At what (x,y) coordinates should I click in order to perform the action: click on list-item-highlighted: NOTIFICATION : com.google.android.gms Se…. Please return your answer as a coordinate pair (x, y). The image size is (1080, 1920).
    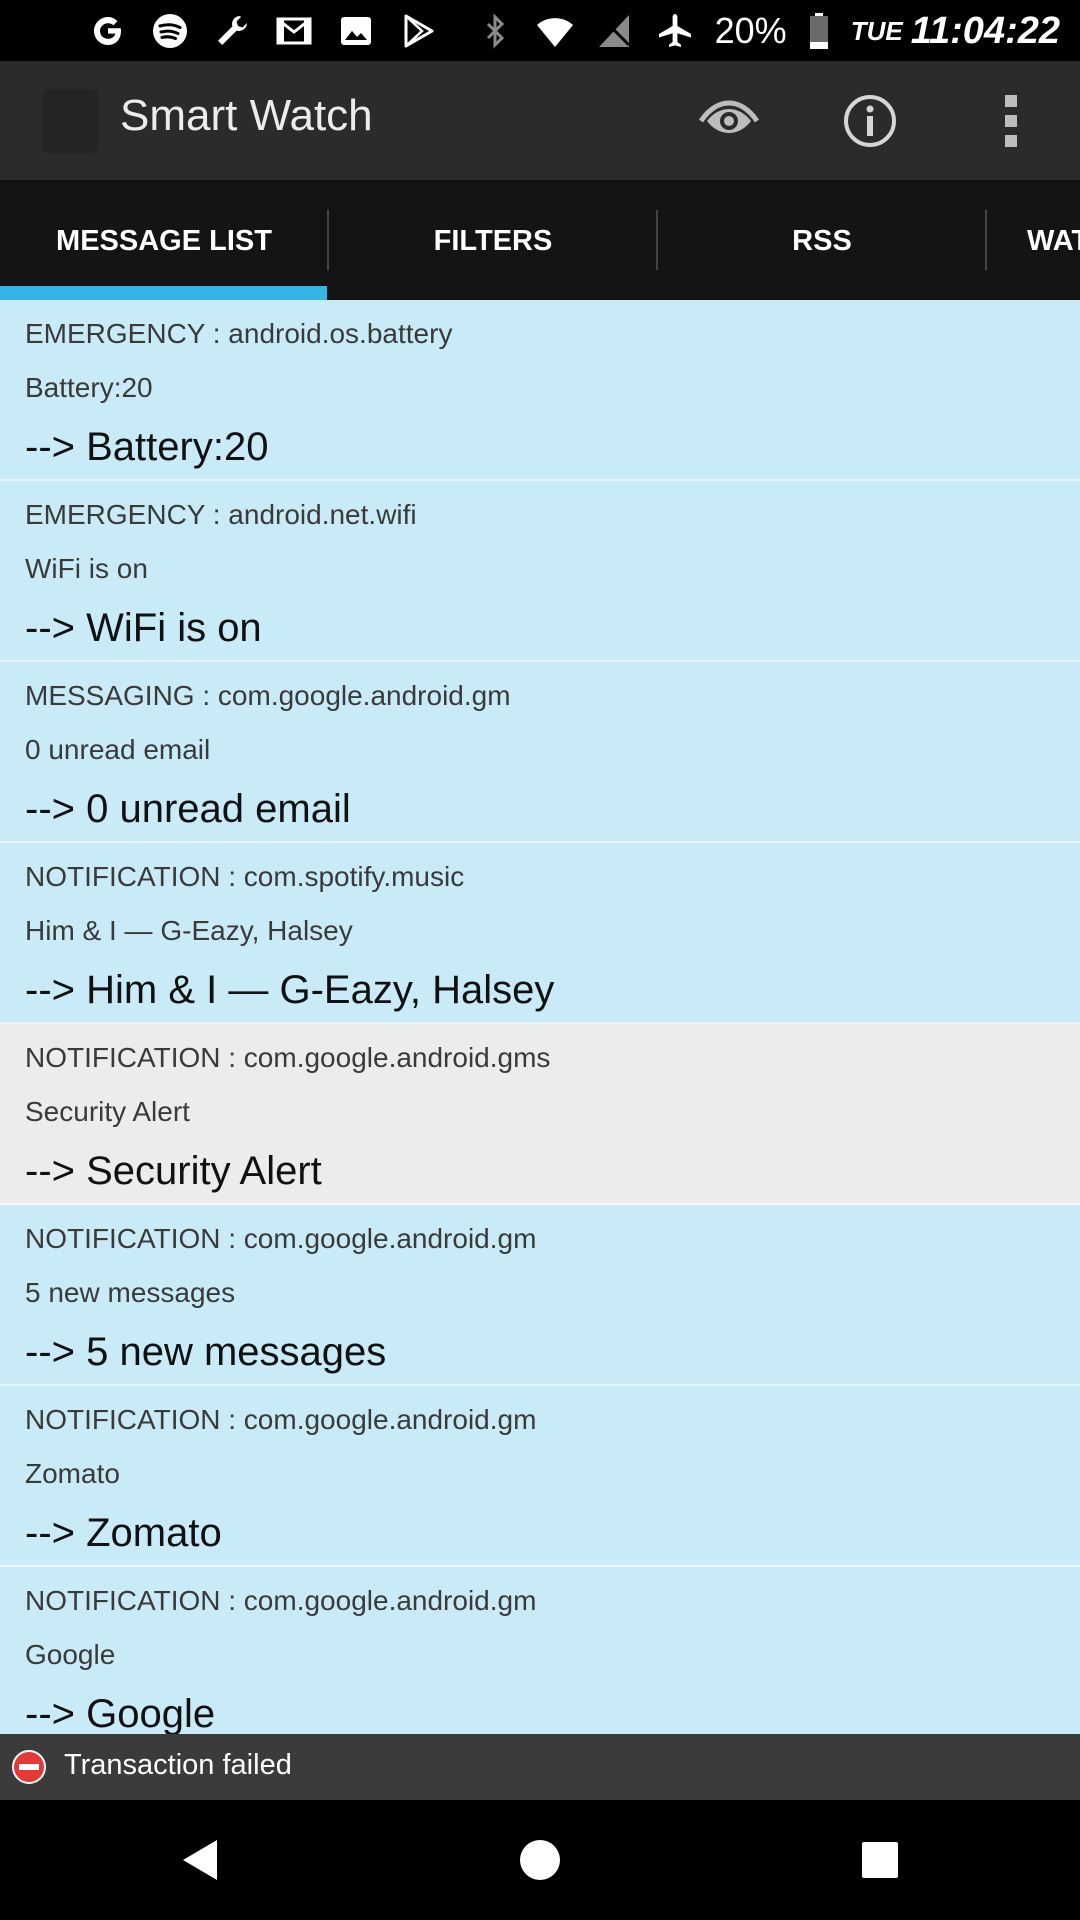
    Looking at the image, I should click on (540, 1114).